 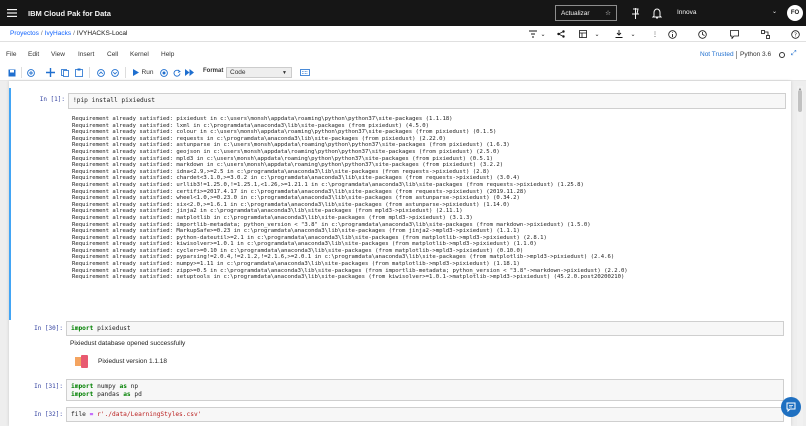 I want to click on code-alias: pd, so click(x=138, y=394).